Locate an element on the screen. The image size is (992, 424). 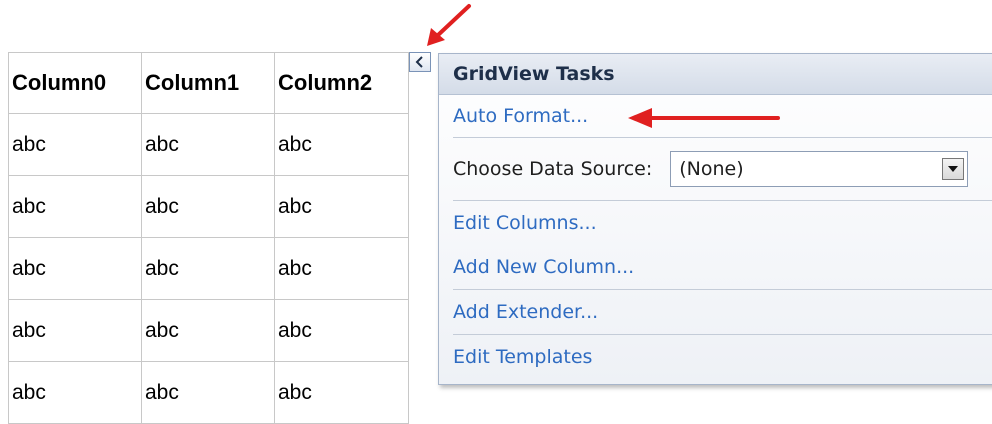
data-source-row: Choose Data Source: (None) is located at coordinates (715, 169).